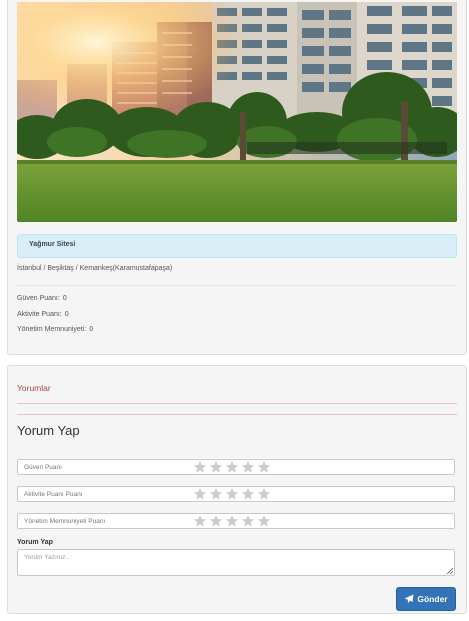 The width and height of the screenshot is (469, 621). Describe the element at coordinates (53, 494) in the screenshot. I see `activity-rating-placeholder: Aktivite Puanı Puanı` at that location.